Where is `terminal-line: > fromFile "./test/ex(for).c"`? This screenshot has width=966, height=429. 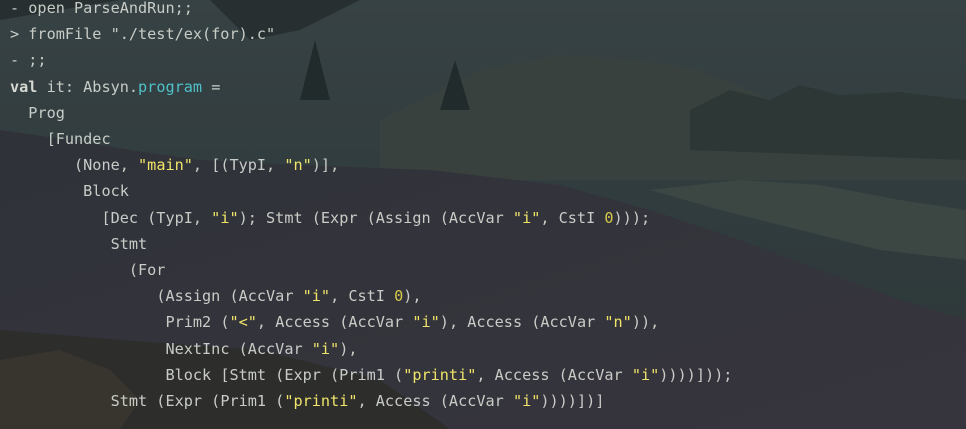 terminal-line: > fromFile "./test/ex(for).c" is located at coordinates (142, 34).